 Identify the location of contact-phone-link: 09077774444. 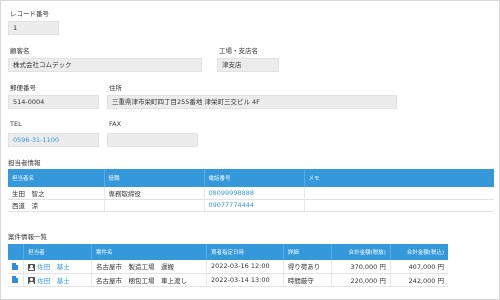
(253, 205).